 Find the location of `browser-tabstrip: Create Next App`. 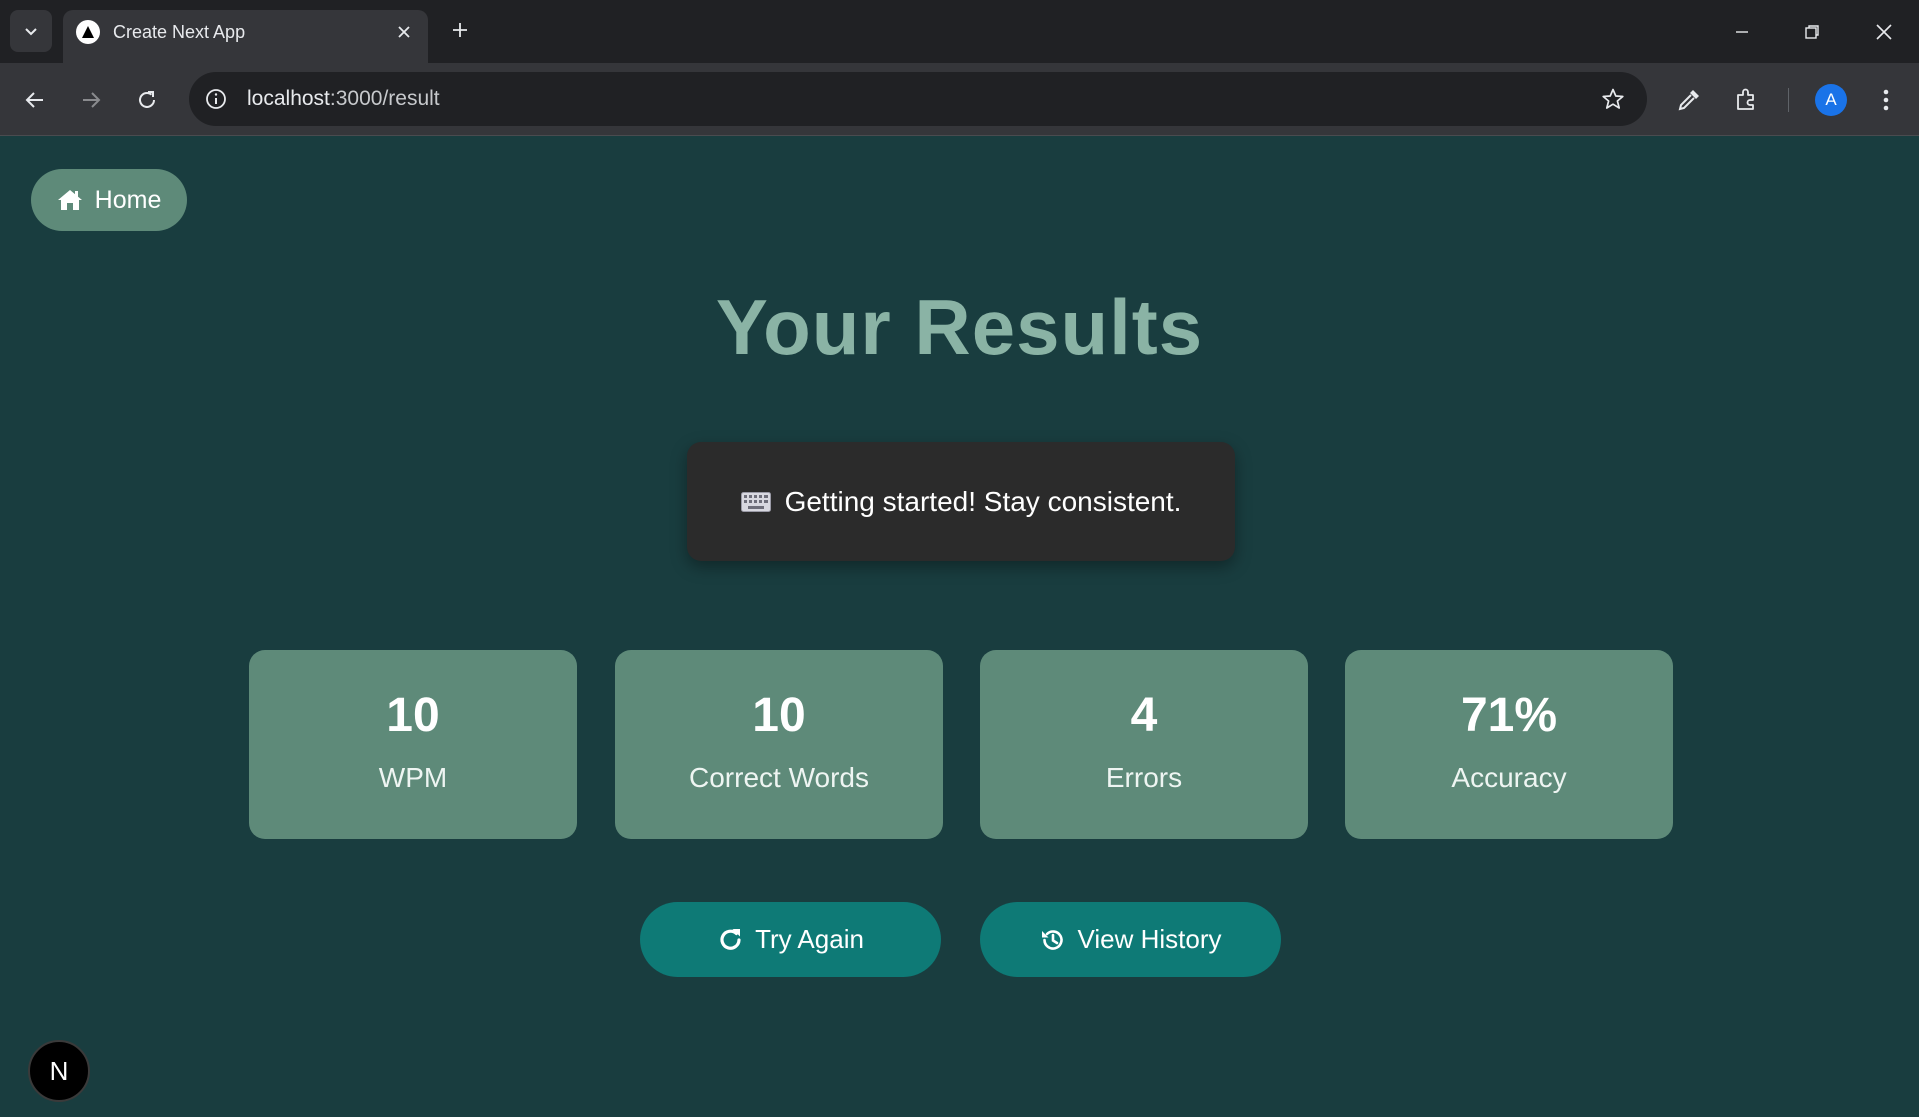

browser-tabstrip: Create Next App is located at coordinates (959, 31).